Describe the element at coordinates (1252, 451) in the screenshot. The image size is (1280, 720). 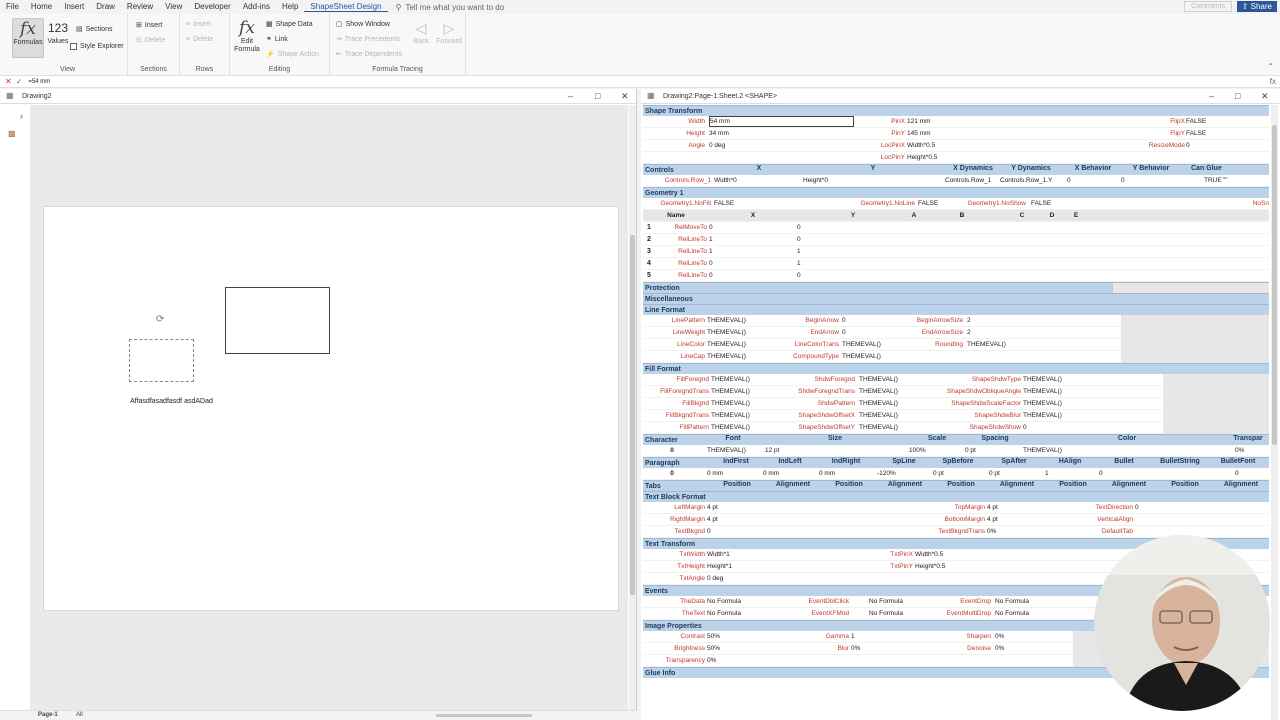
I see `character-cell: 0%` at that location.